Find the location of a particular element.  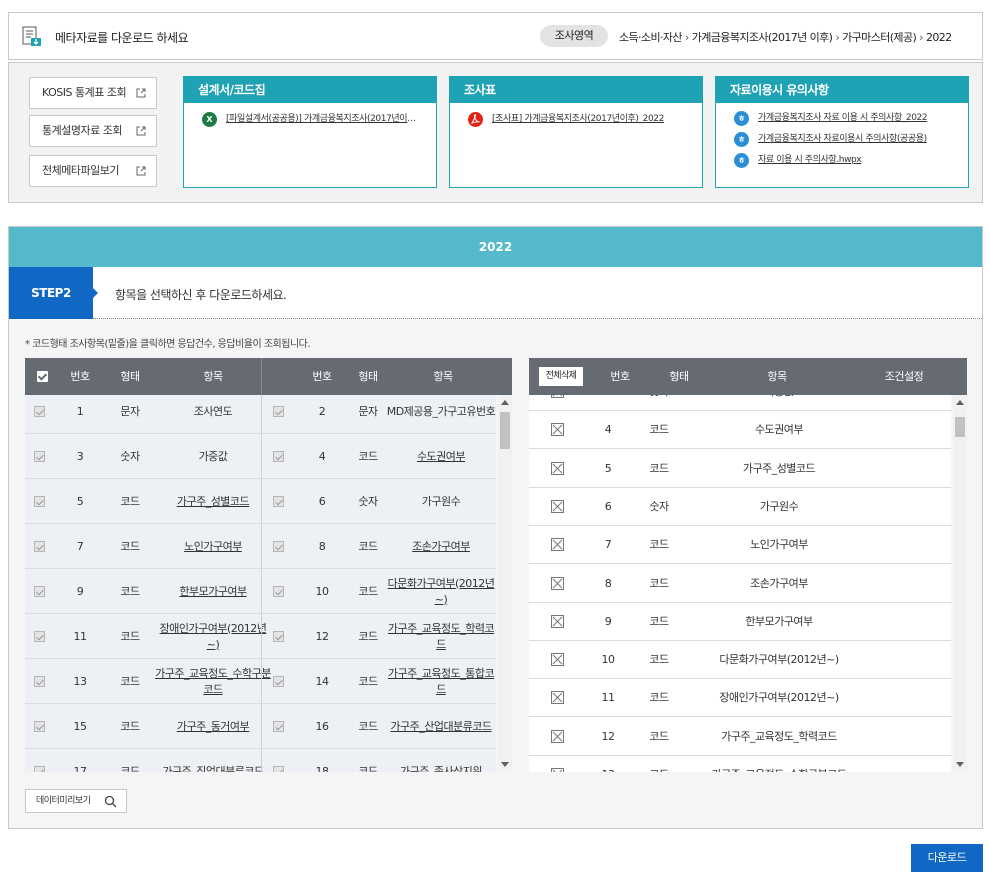

selected-item-no: 5 is located at coordinates (608, 468).